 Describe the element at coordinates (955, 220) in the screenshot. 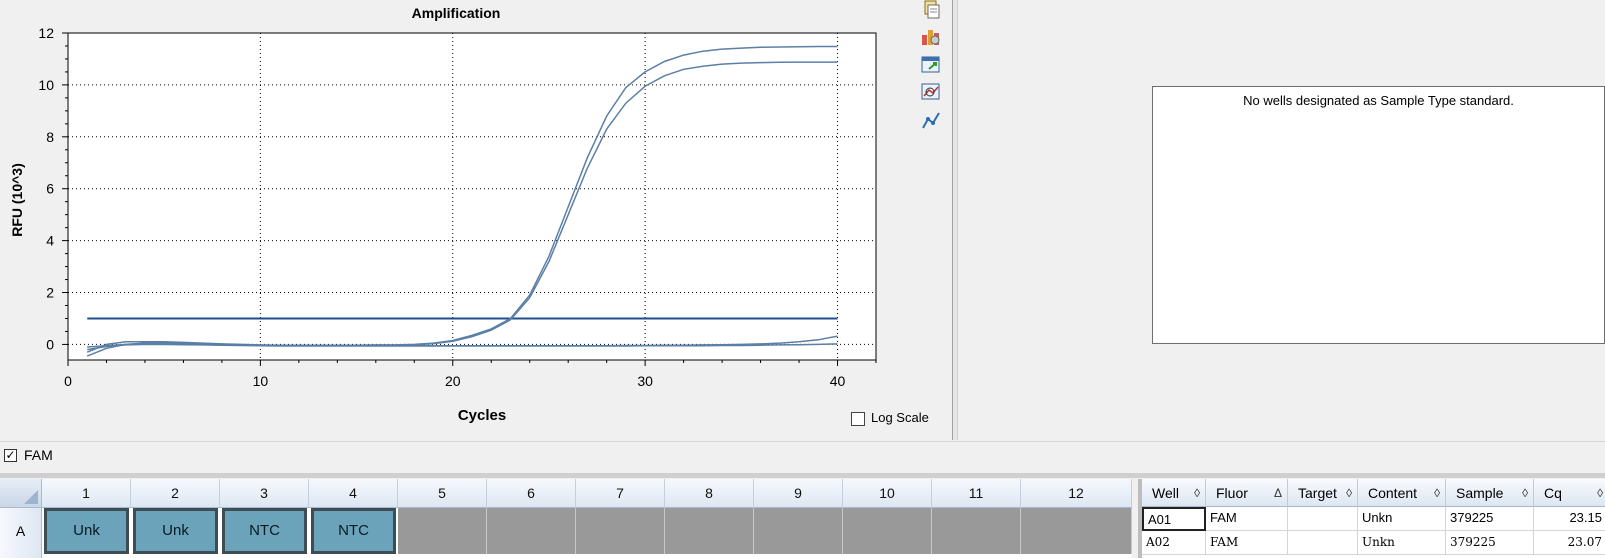

I see `vertical-splitter` at that location.